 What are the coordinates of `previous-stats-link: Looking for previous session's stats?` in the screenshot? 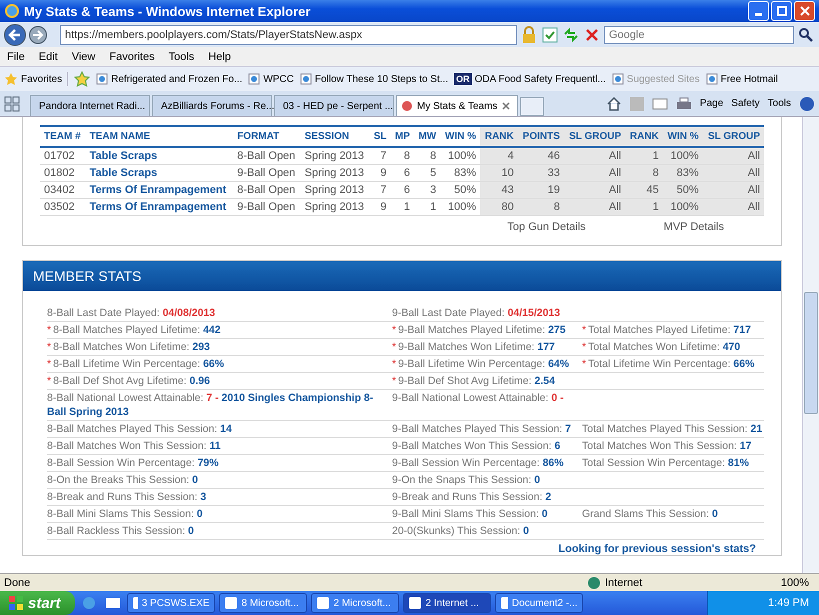 It's located at (657, 549).